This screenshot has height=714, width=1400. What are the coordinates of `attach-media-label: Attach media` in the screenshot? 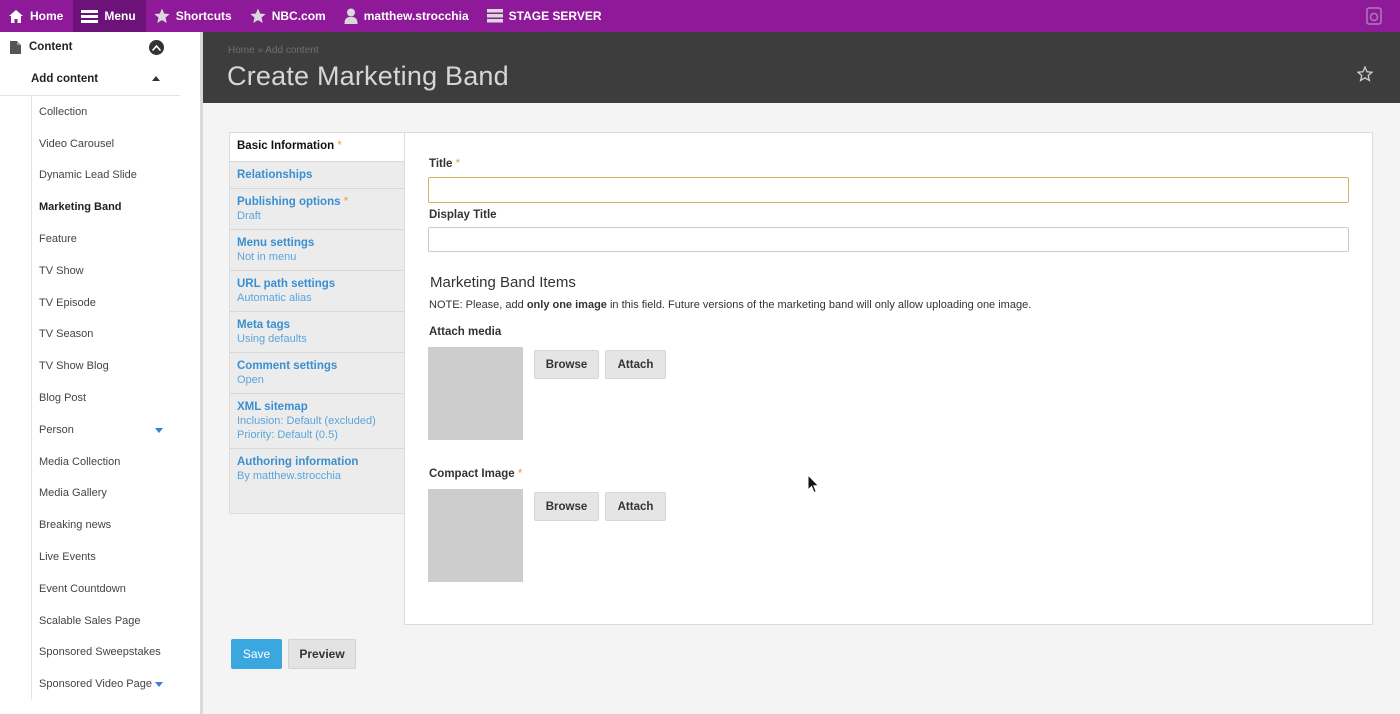 It's located at (465, 332).